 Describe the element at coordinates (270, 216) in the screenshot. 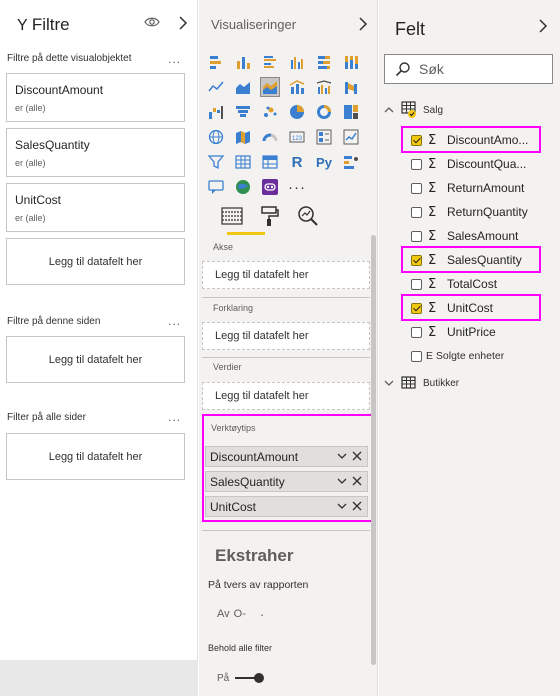

I see `format-tab` at that location.